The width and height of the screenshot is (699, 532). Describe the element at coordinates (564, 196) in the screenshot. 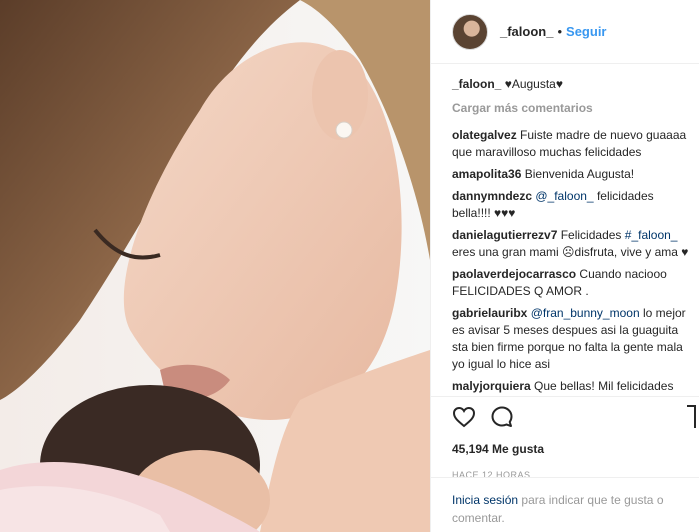

I see `comment-mention: @_faloon_` at that location.